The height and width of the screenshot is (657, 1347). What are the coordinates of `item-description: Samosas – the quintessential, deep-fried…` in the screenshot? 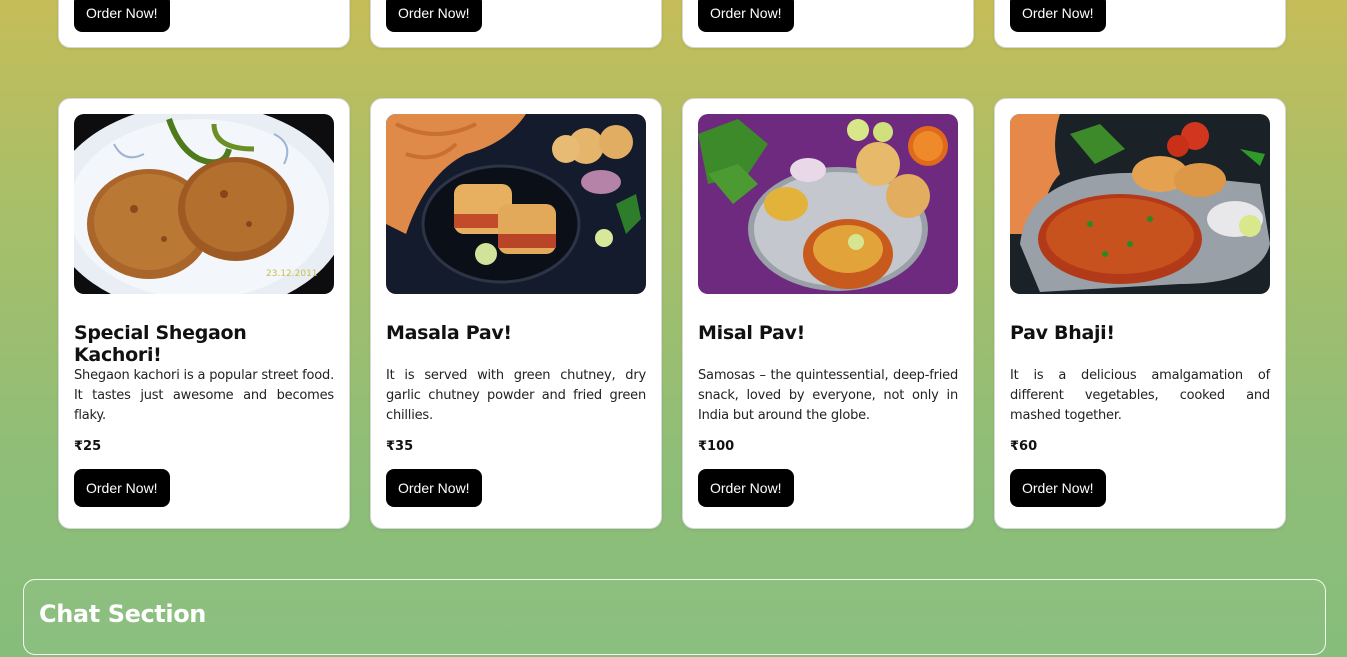 It's located at (828, 395).